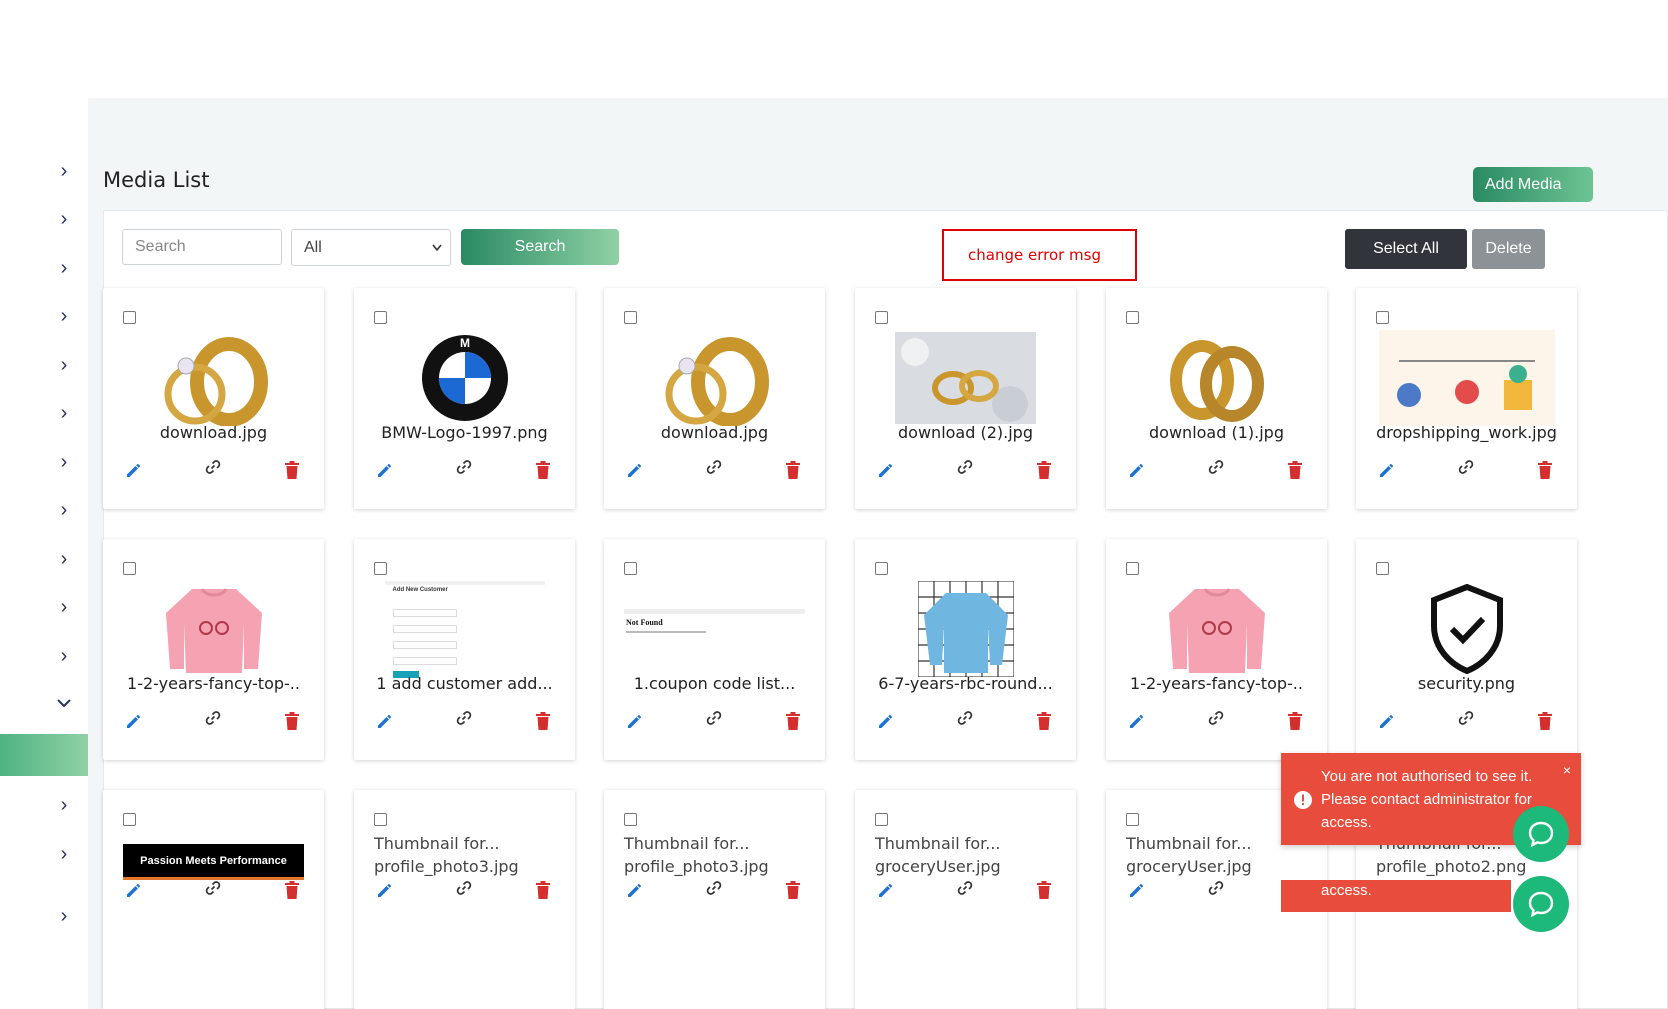 This screenshot has width=1668, height=1009. What do you see at coordinates (371, 247) in the screenshot?
I see `filter-select: All` at bounding box center [371, 247].